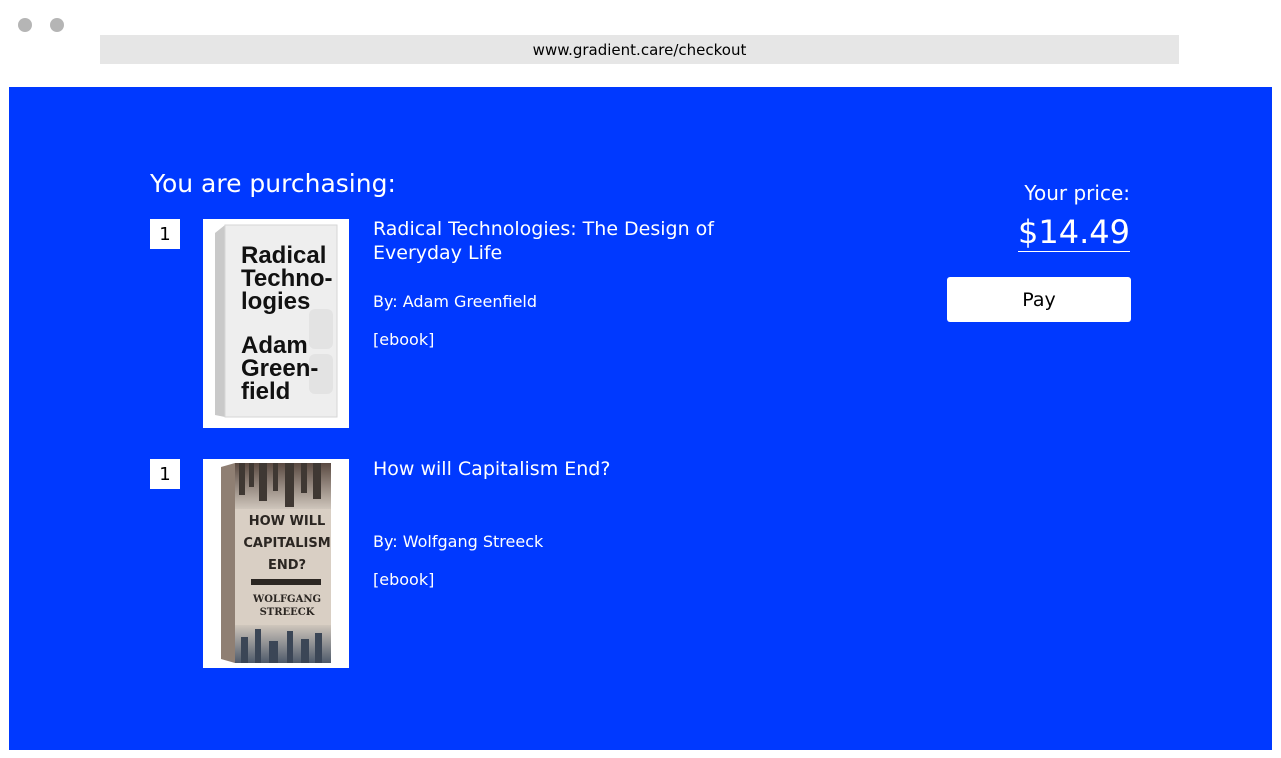  Describe the element at coordinates (1074, 232) in the screenshot. I see `total-price: $14.49` at that location.